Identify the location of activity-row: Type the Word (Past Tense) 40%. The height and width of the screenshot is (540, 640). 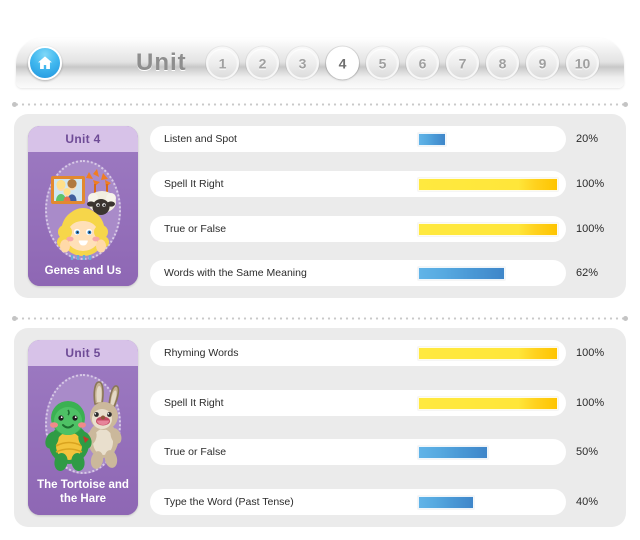
(381, 501).